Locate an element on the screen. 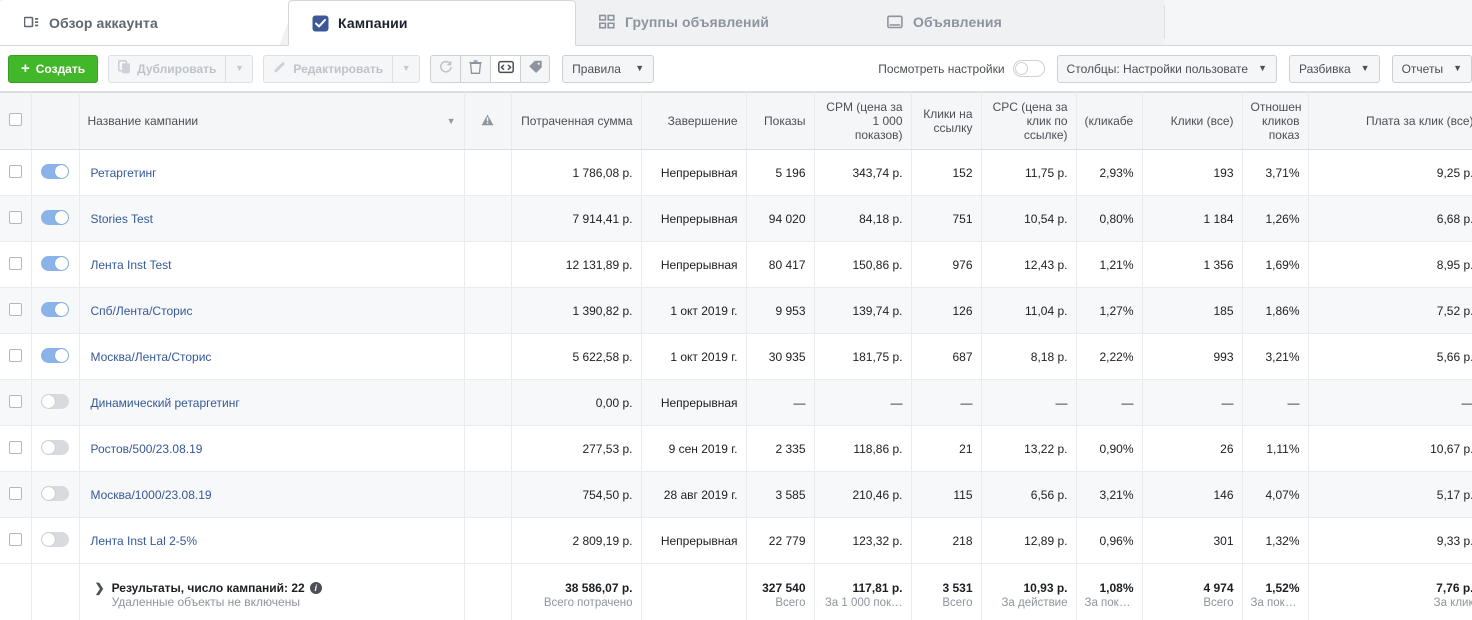 The image size is (1472, 620). row-ctr-all-cell: 3,21% is located at coordinates (1275, 356).